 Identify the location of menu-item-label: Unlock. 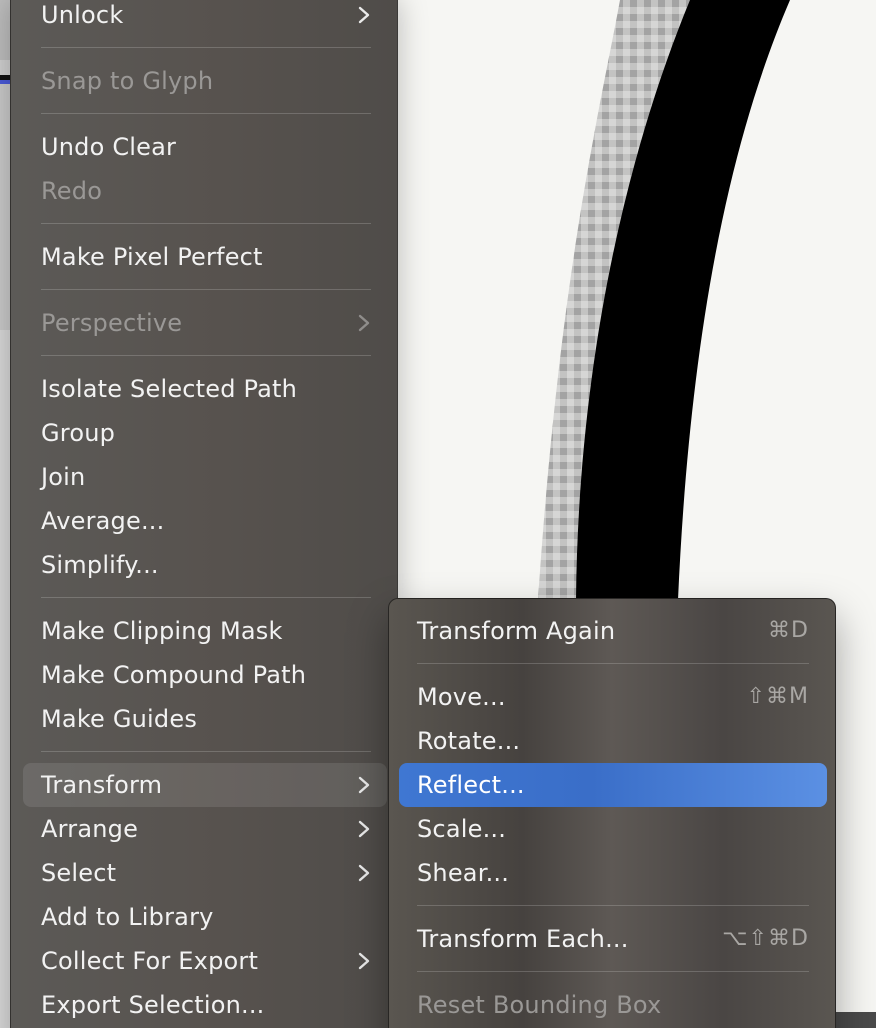
(82, 15).